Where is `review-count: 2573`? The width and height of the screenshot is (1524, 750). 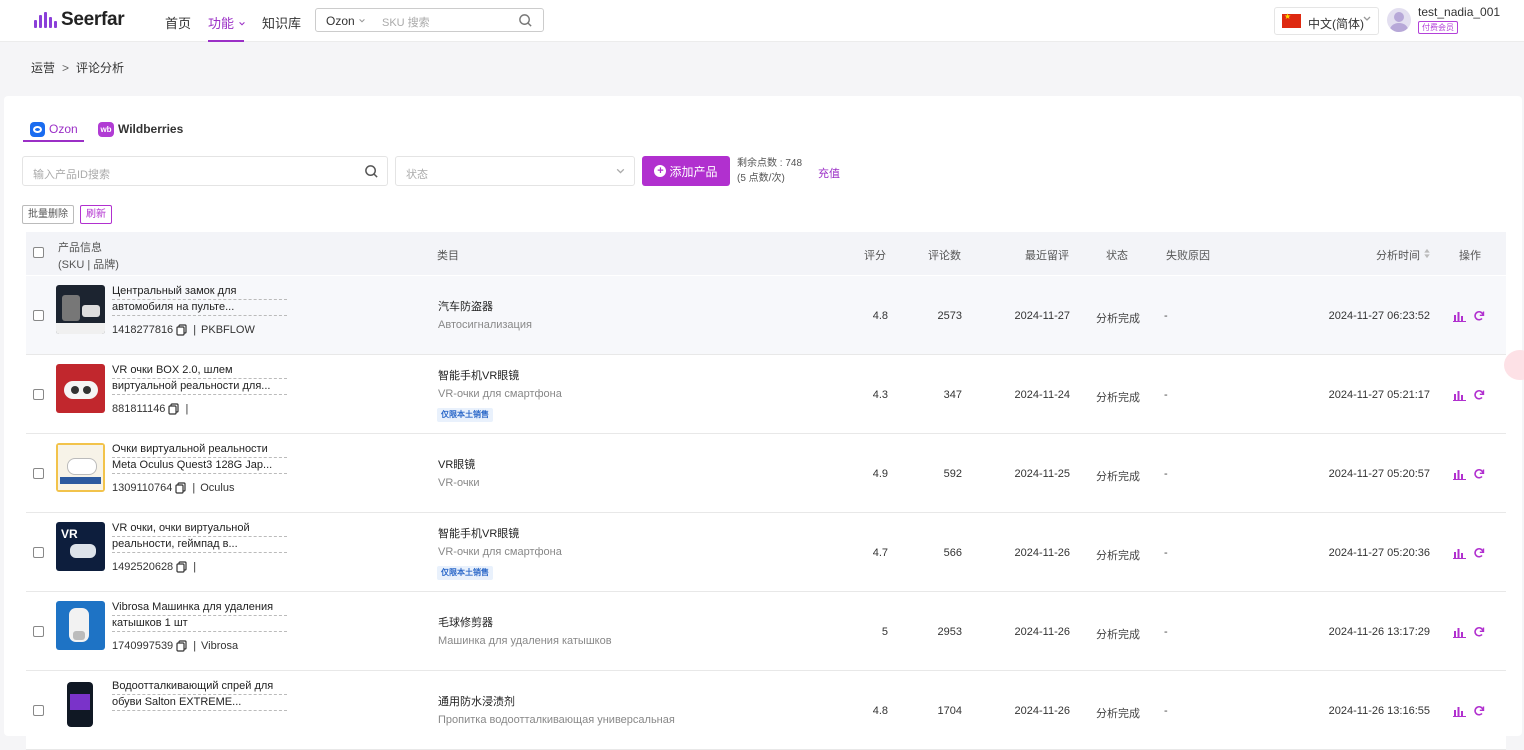 review-count: 2573 is located at coordinates (949, 316).